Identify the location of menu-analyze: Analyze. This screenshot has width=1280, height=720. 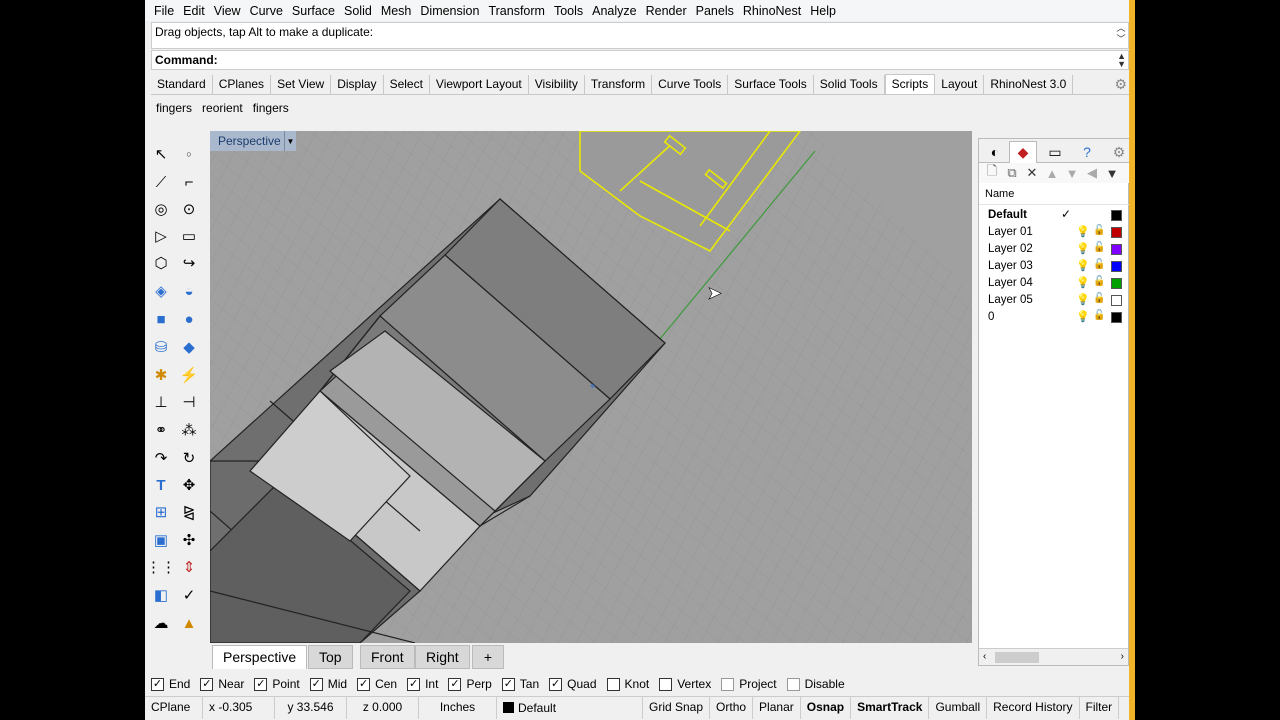
(615, 11).